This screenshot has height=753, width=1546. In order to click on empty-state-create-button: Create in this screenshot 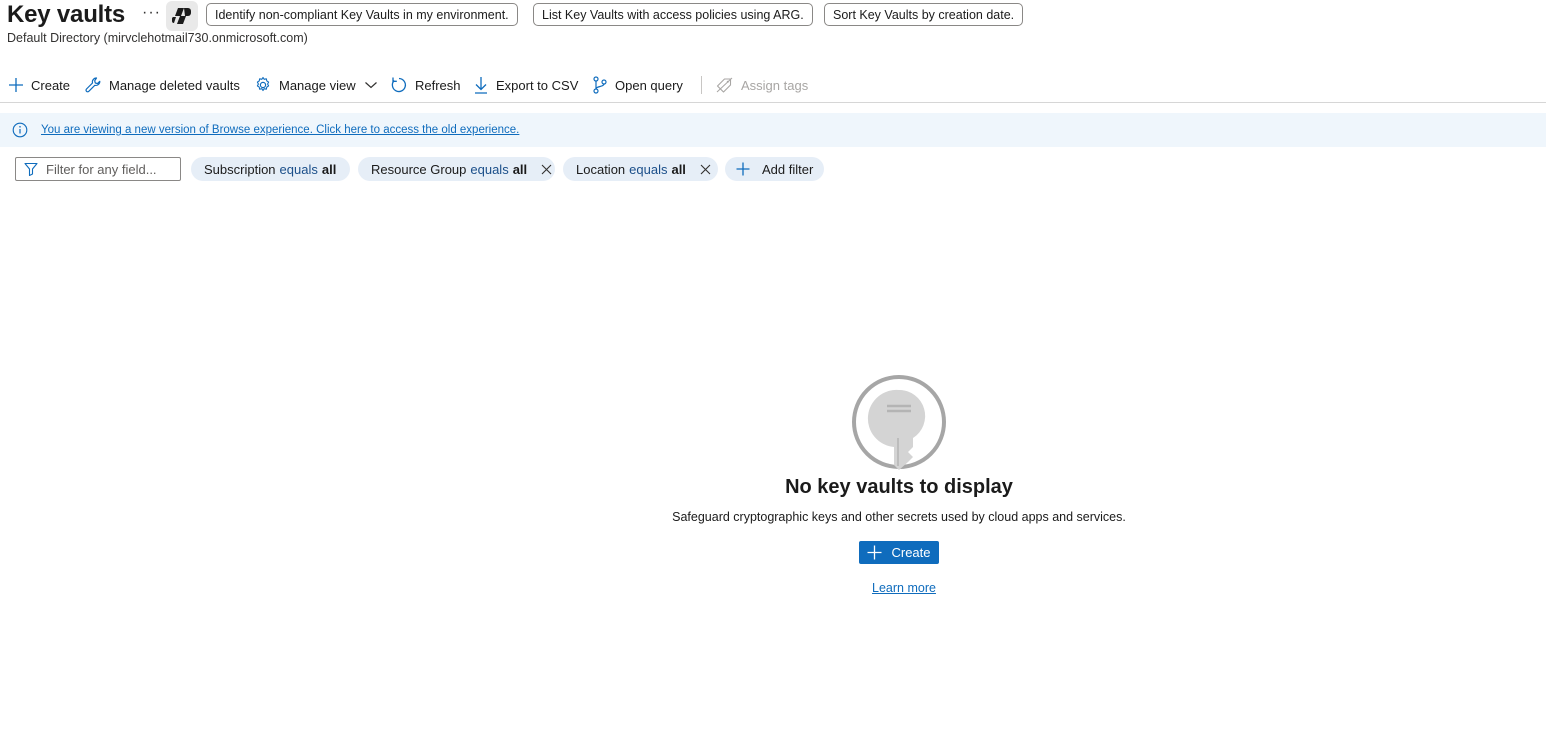, I will do `click(899, 552)`.